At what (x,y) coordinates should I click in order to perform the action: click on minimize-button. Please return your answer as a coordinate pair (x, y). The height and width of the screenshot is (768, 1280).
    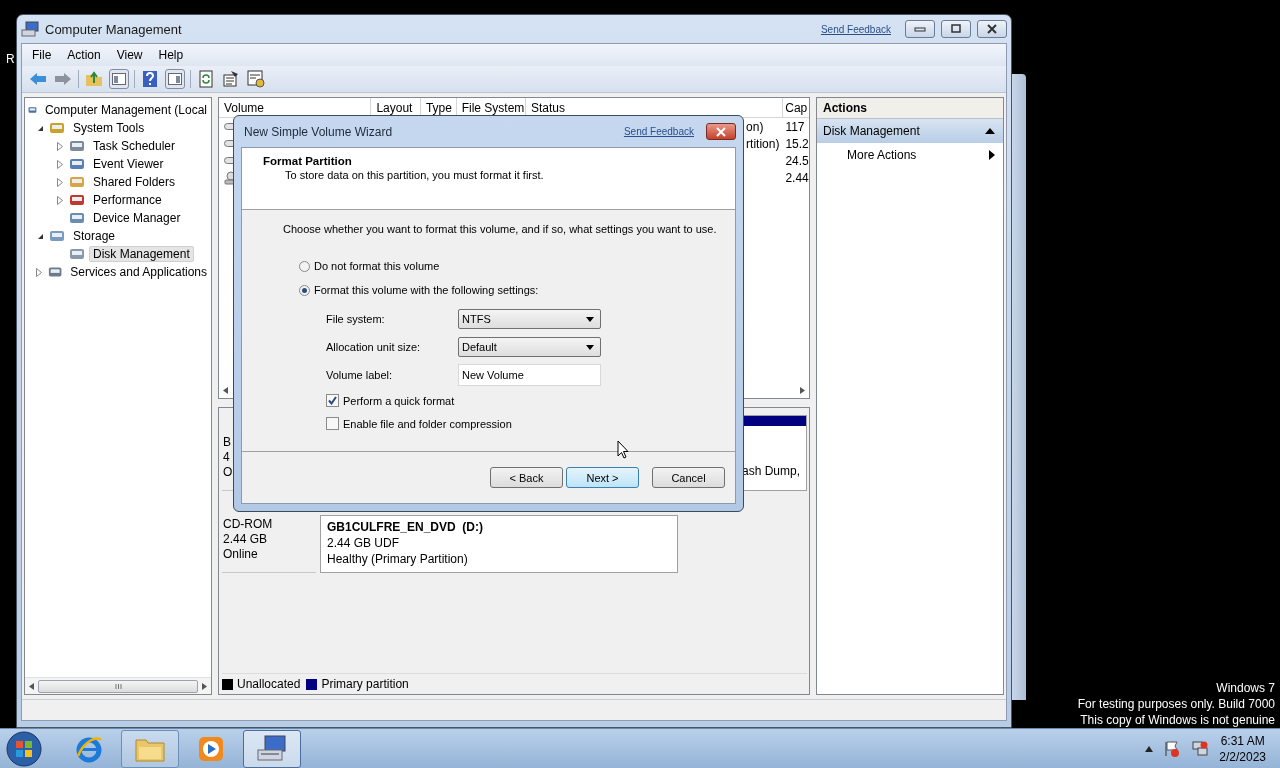
    Looking at the image, I should click on (920, 29).